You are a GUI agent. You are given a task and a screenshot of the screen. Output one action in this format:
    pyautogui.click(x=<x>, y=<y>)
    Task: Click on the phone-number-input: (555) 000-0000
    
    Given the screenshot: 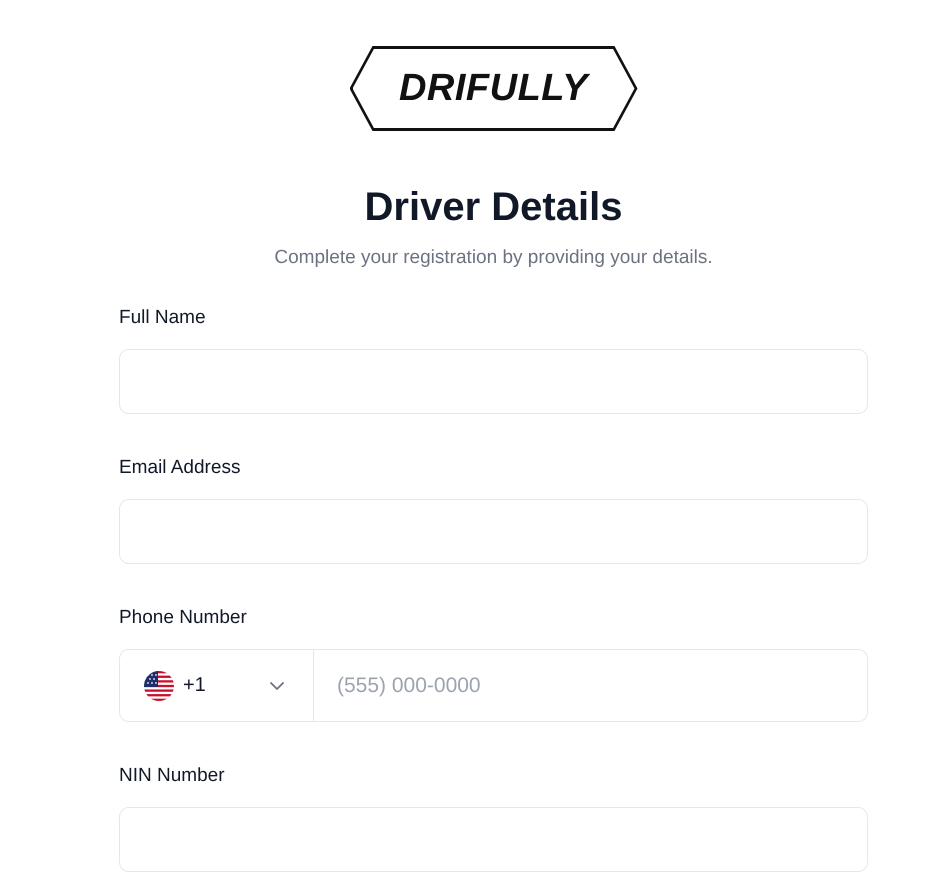 What is the action you would take?
    pyautogui.click(x=591, y=685)
    